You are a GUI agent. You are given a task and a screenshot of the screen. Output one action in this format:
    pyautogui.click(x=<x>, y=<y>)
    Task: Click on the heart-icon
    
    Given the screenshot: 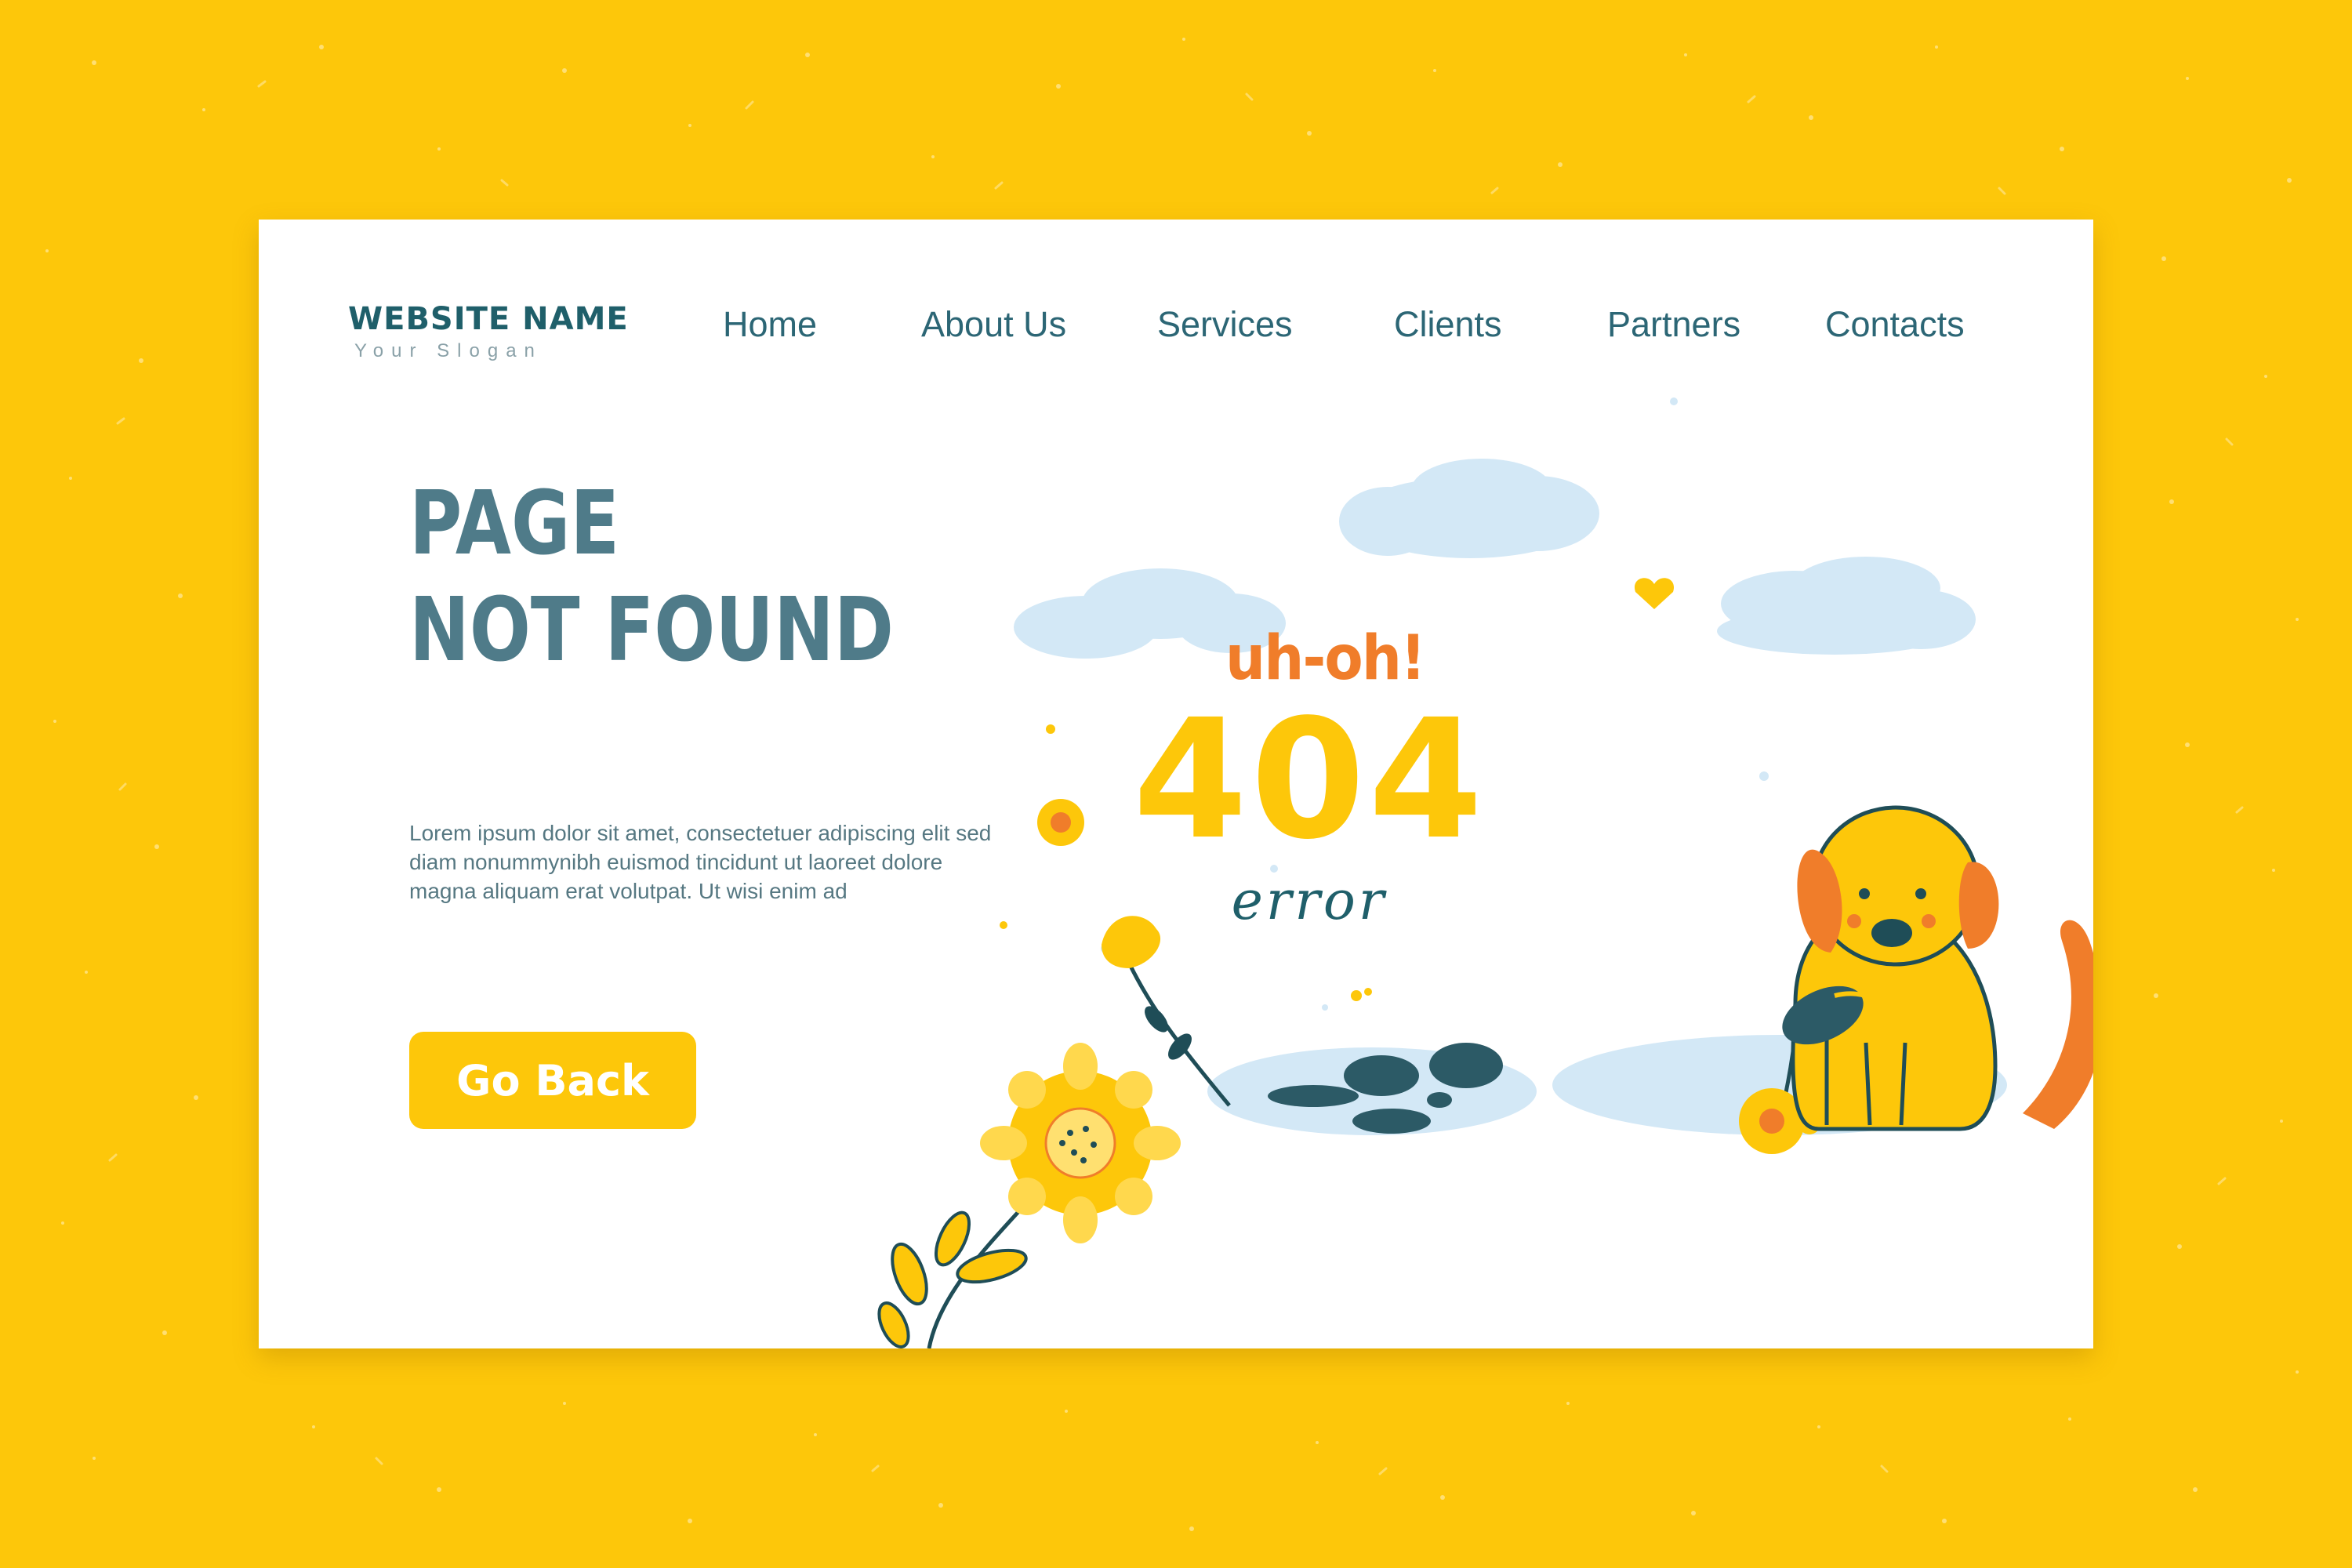 What is the action you would take?
    pyautogui.click(x=1654, y=593)
    